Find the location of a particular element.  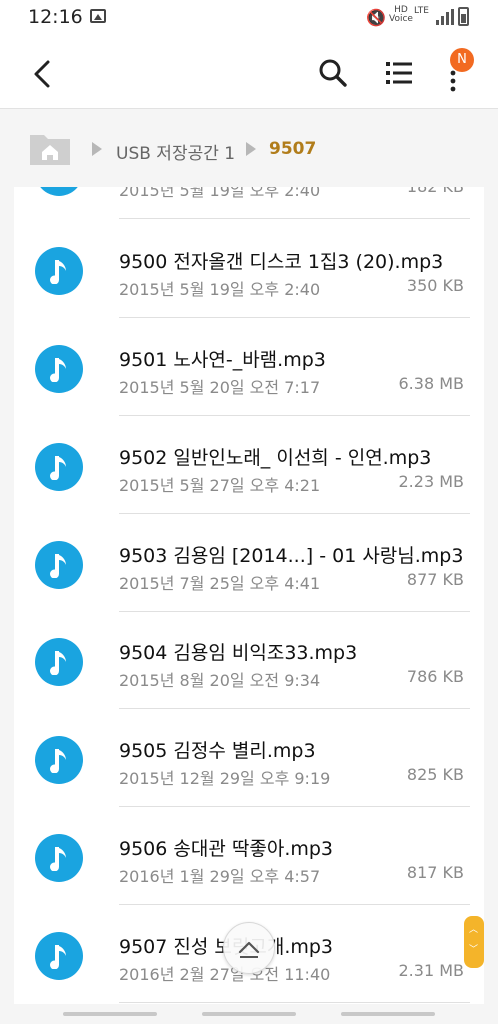

scroll-to-top-button is located at coordinates (249, 948).